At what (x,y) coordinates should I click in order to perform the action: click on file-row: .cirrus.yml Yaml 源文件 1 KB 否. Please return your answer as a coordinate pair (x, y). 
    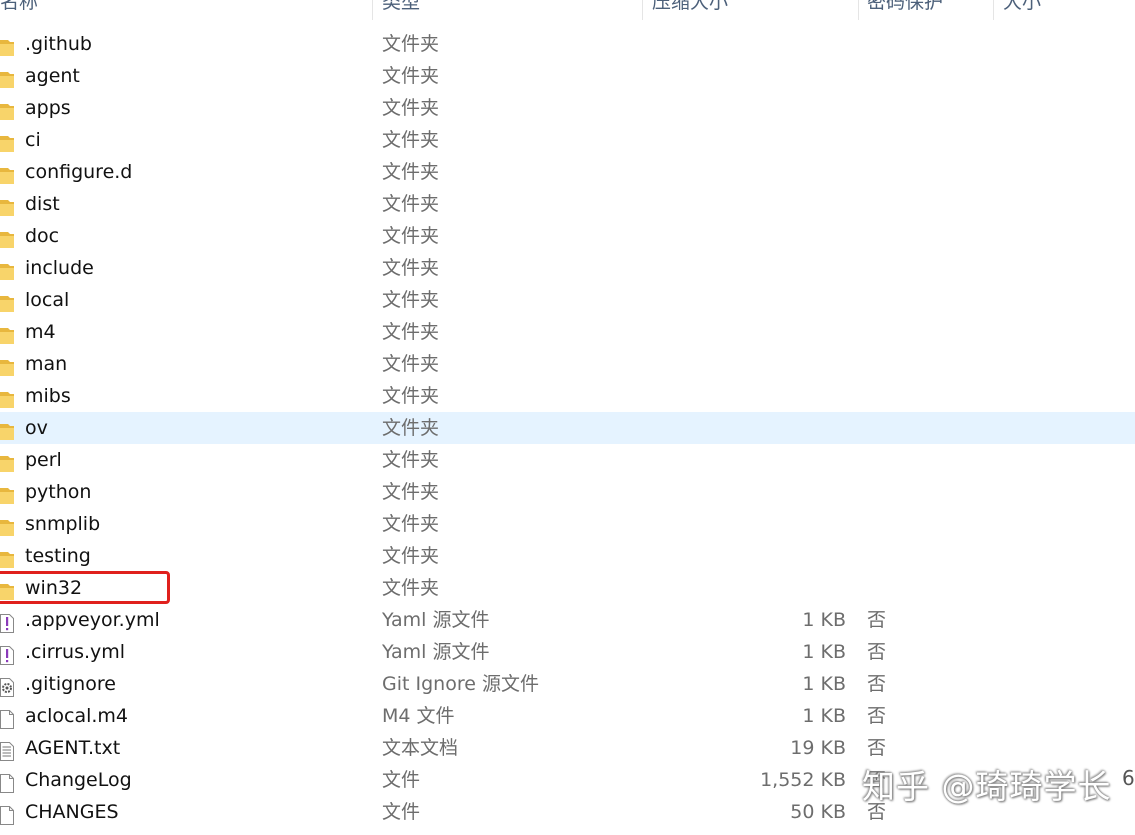
    Looking at the image, I should click on (567, 652).